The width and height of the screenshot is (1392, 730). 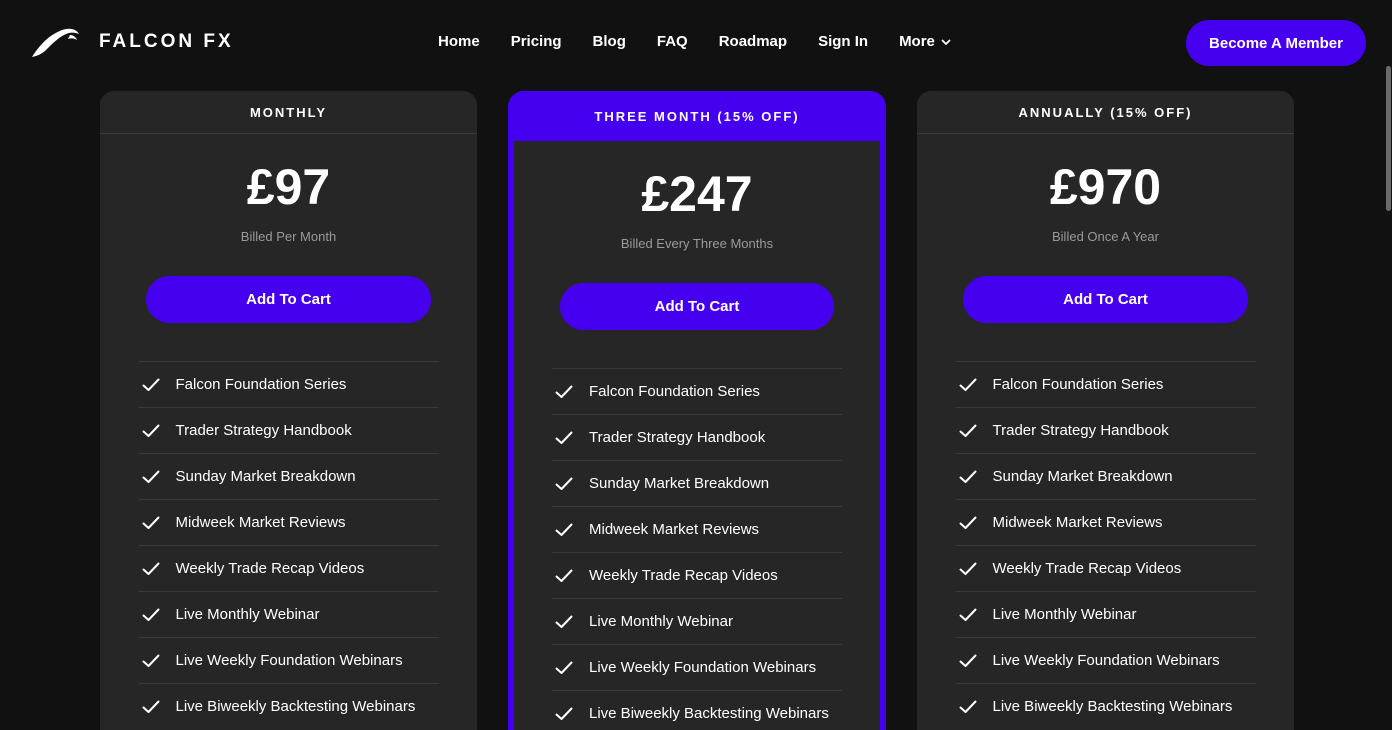 What do you see at coordinates (1105, 112) in the screenshot?
I see `plan-title: ANNUALLY (15% OFF)` at bounding box center [1105, 112].